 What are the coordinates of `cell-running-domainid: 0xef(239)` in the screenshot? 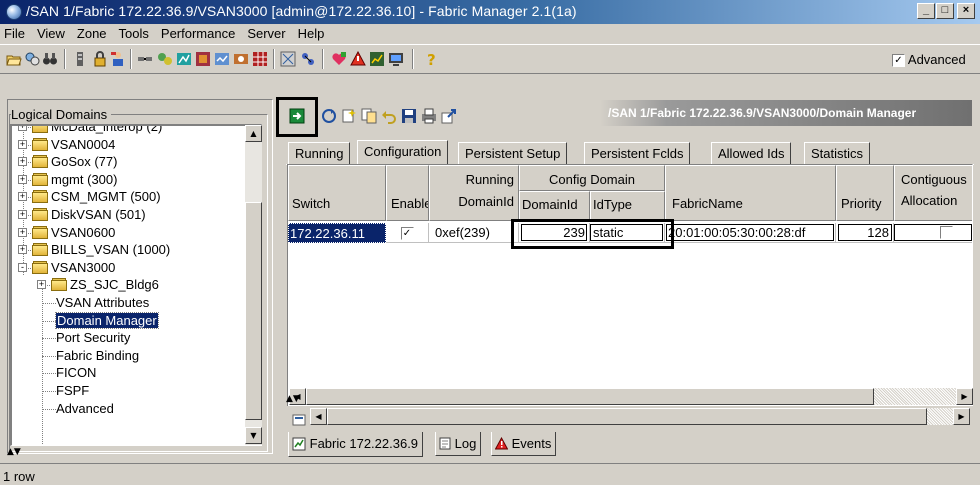 It's located at (474, 233).